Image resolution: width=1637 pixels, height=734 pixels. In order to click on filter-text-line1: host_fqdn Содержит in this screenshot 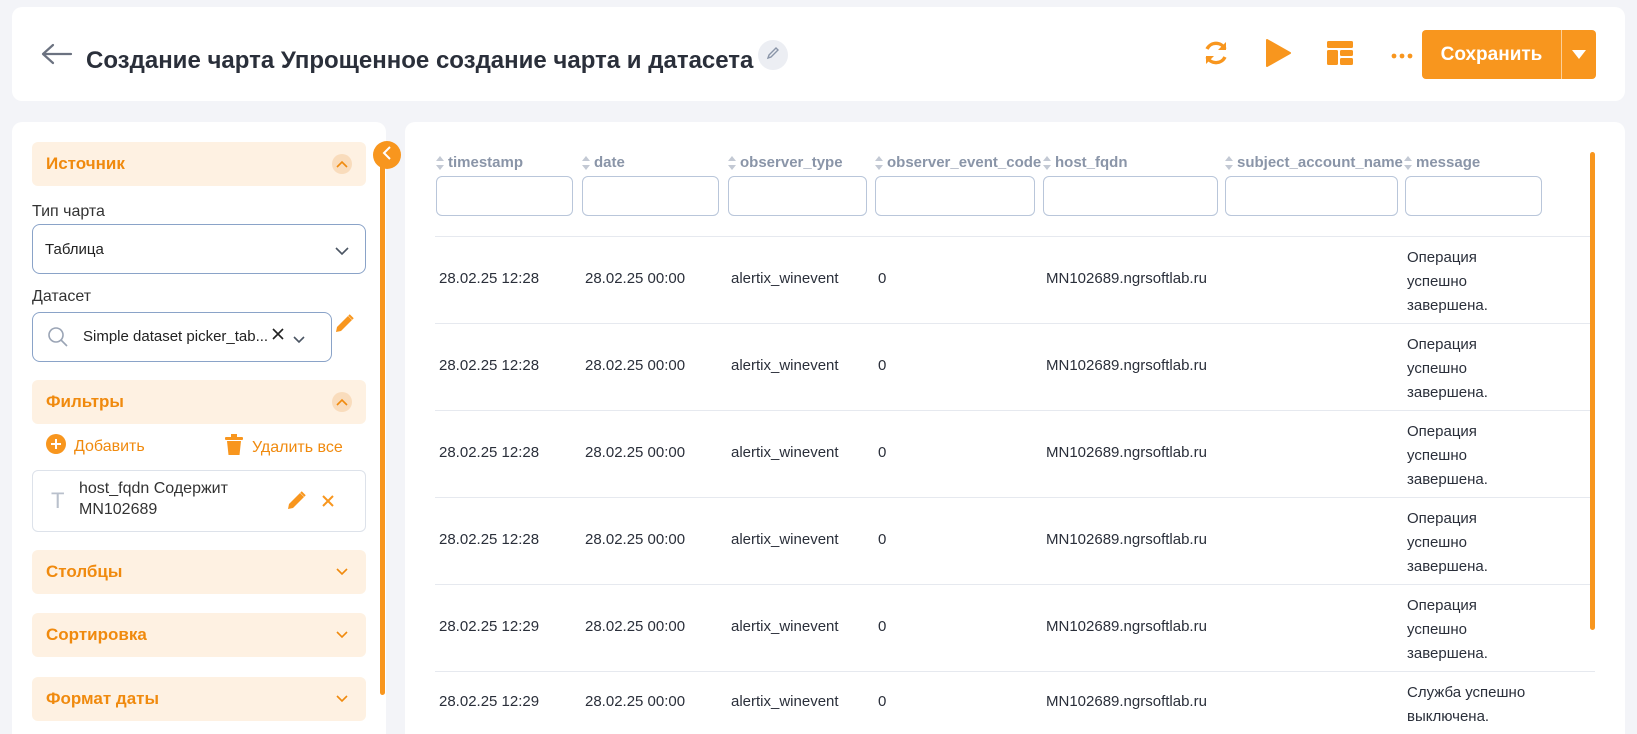, I will do `click(153, 488)`.